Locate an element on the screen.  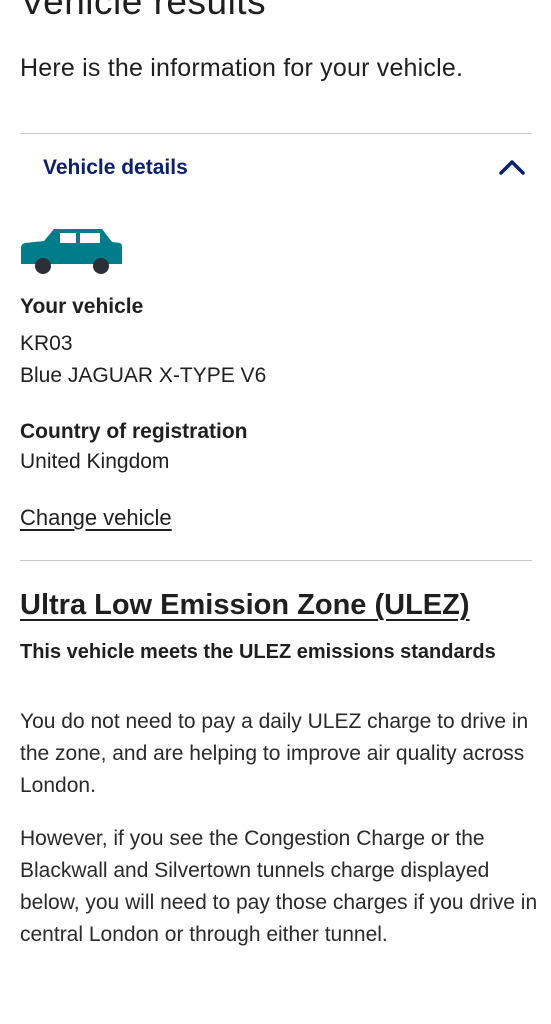
your-vehicle-label: Your vehicle is located at coordinates (82, 306).